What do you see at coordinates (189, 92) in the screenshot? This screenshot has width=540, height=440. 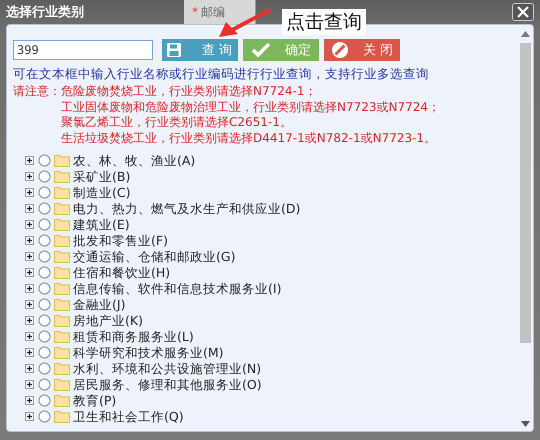 I see `notice-text: 危险废物焚烧工业，行业类别请选择N7724-1；` at bounding box center [189, 92].